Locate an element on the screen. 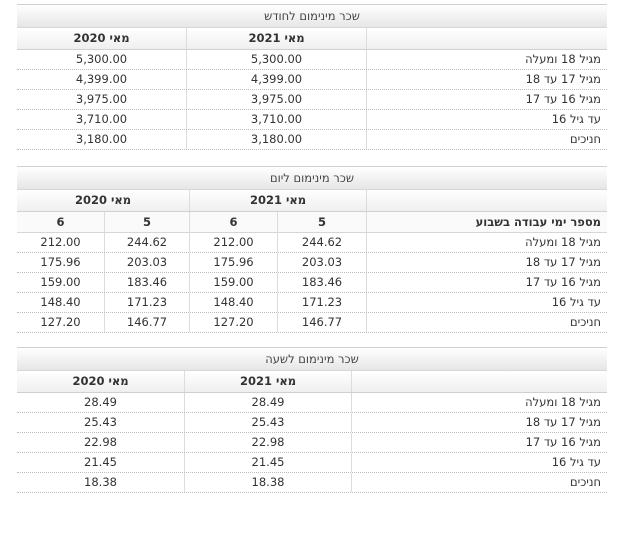 Image resolution: width=624 pixels, height=538 pixels. daily-value-2020-5: 146.77 is located at coordinates (147, 322).